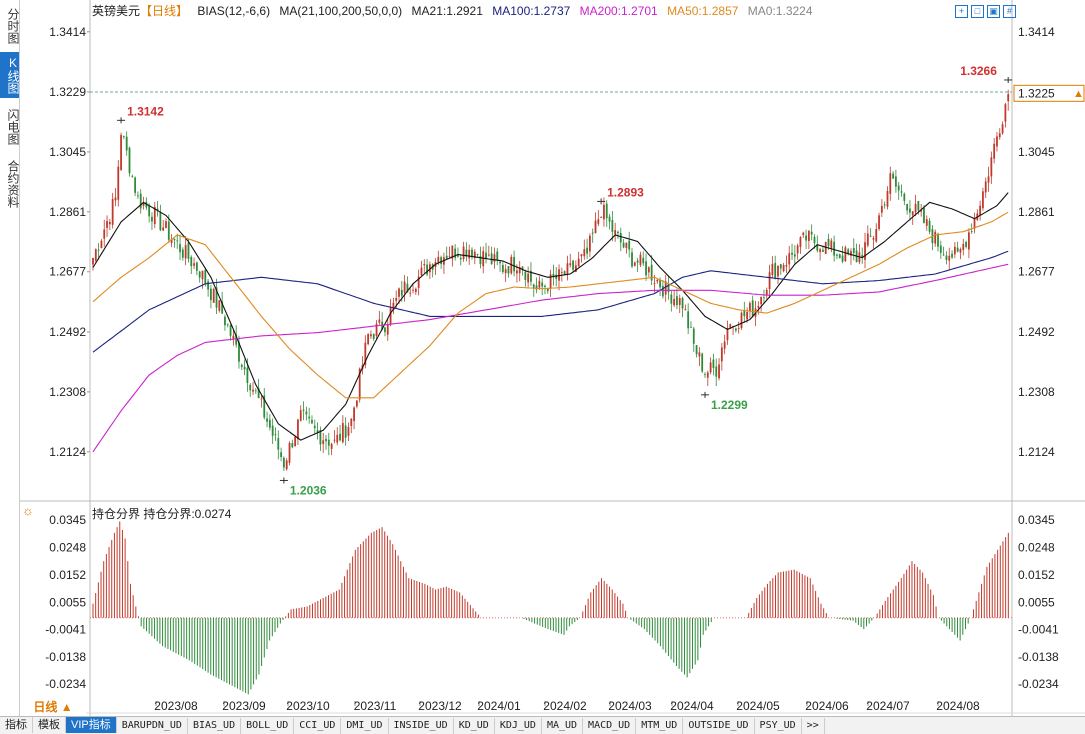 This screenshot has height=734, width=1085. What do you see at coordinates (1009, 11) in the screenshot?
I see `grid-icon: #` at bounding box center [1009, 11].